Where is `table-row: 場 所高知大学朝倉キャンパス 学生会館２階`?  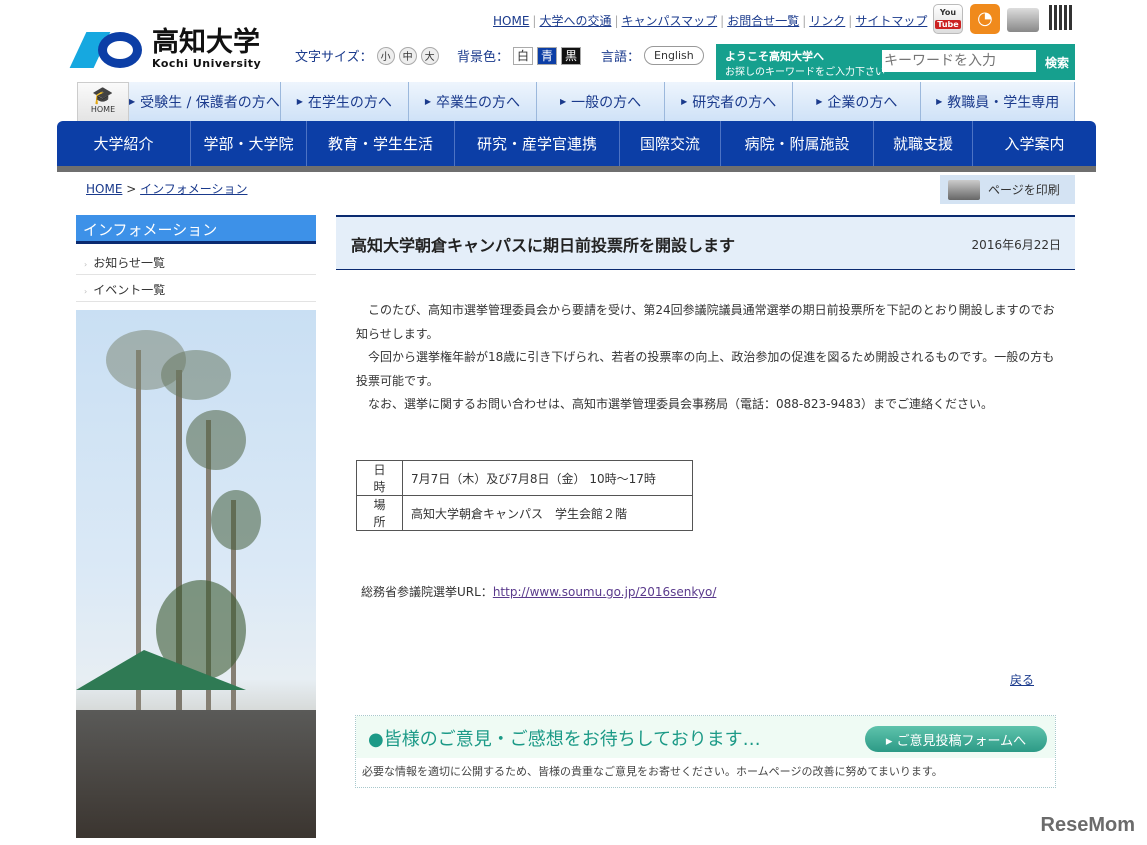 table-row: 場 所高知大学朝倉キャンパス 学生会館２階 is located at coordinates (524, 513).